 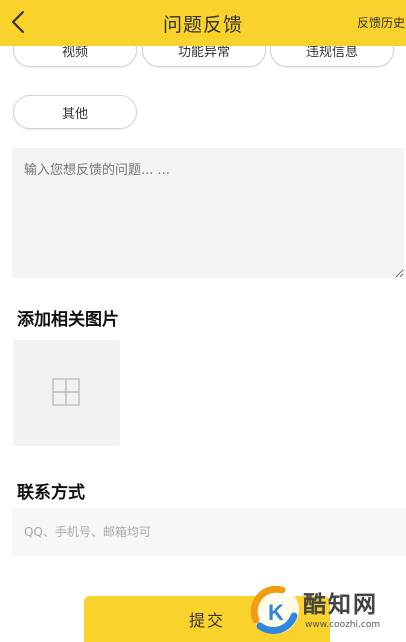 I want to click on page-title: 问题反馈, so click(x=202, y=25).